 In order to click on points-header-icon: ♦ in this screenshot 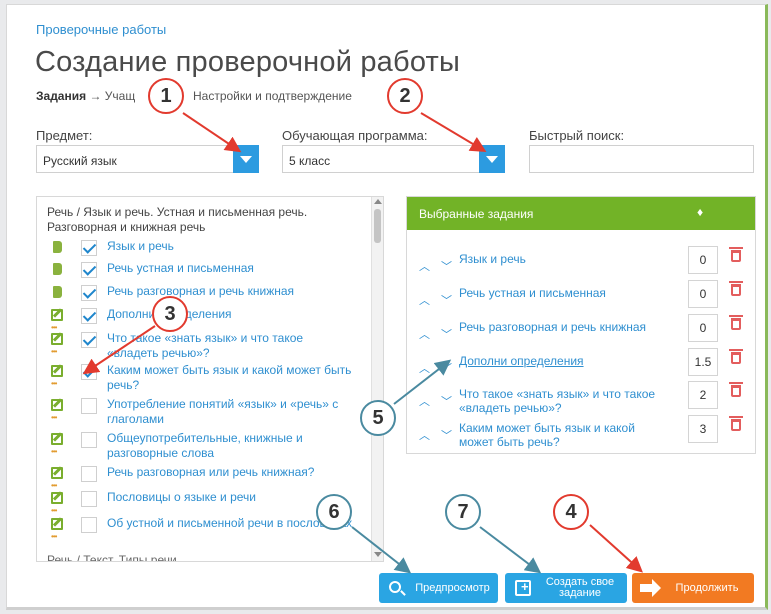, I will do `click(700, 212)`.